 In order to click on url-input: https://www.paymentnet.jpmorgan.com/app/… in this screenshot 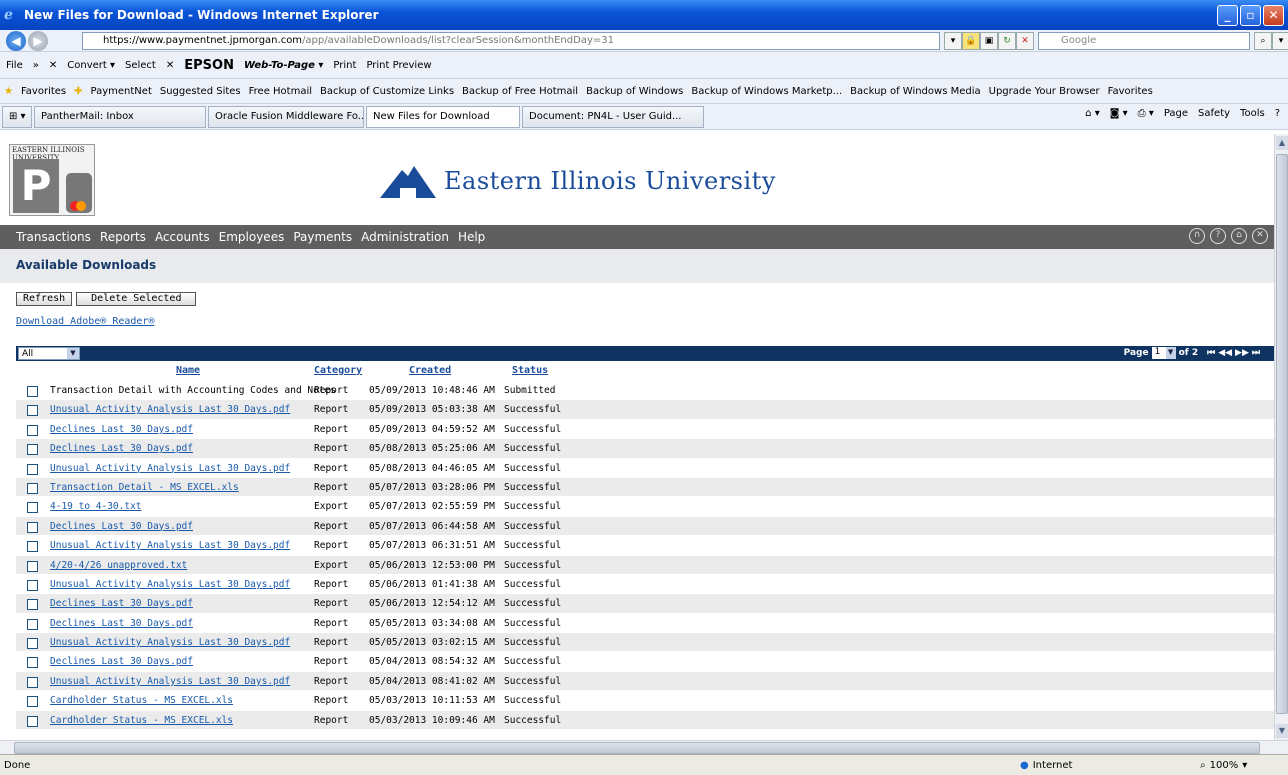, I will do `click(511, 41)`.